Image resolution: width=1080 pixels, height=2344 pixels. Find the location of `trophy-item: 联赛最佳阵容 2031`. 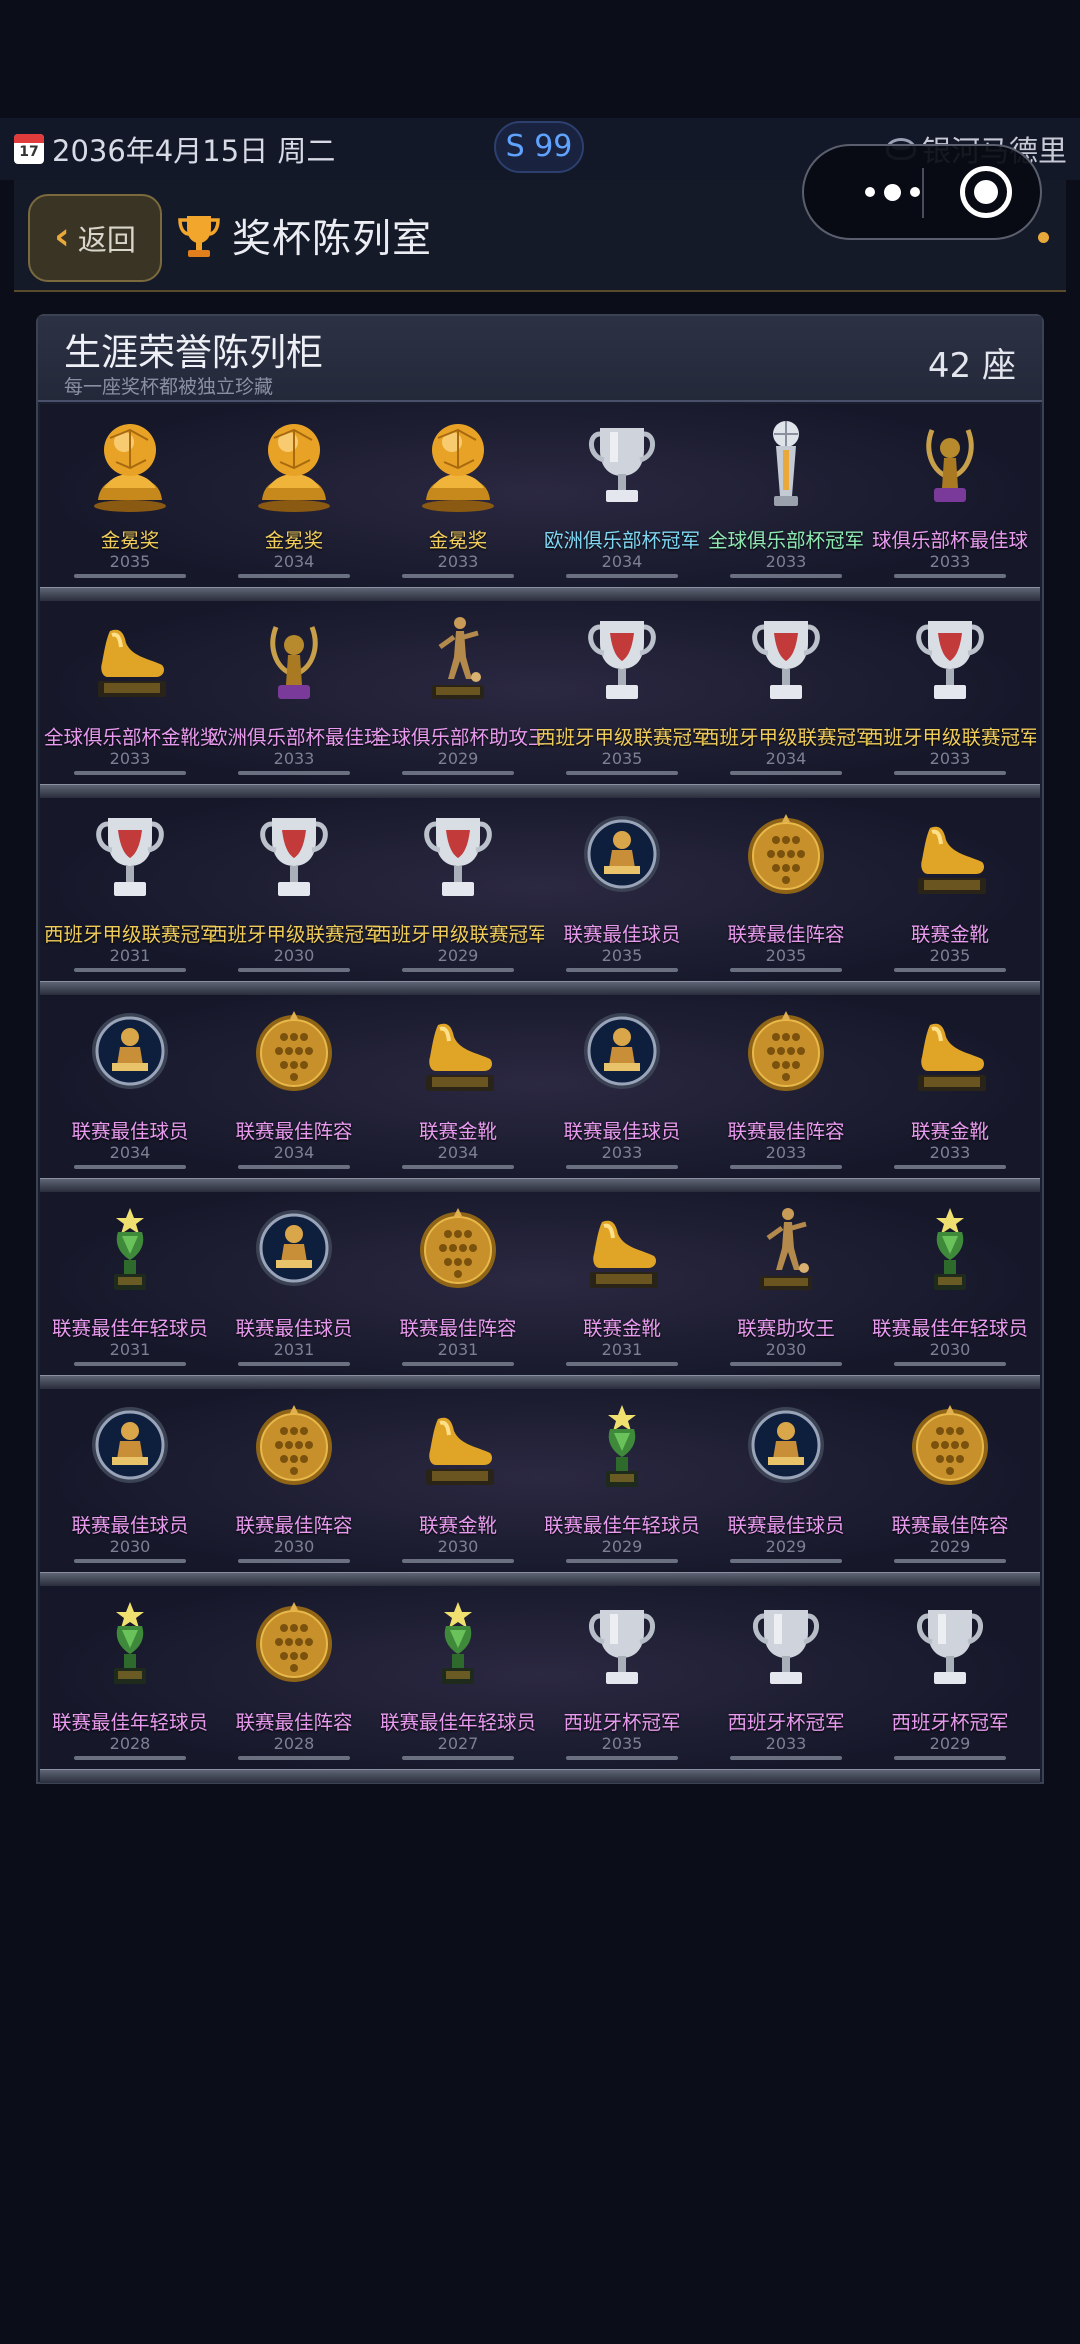

trophy-item: 联赛最佳阵容 2031 is located at coordinates (458, 1285).